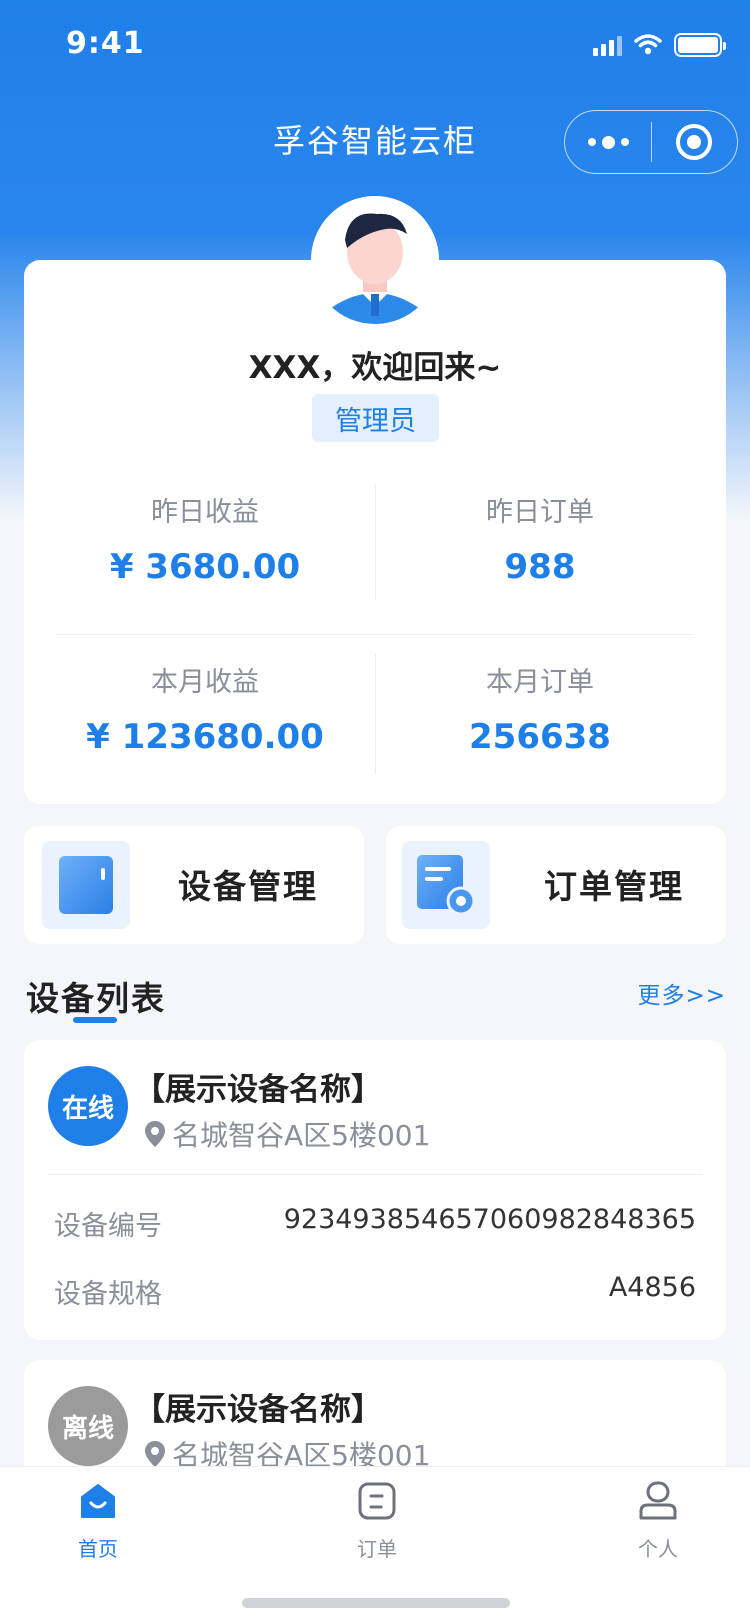 The height and width of the screenshot is (1624, 750). What do you see at coordinates (375, 46) in the screenshot?
I see `status-bar: 9:41` at bounding box center [375, 46].